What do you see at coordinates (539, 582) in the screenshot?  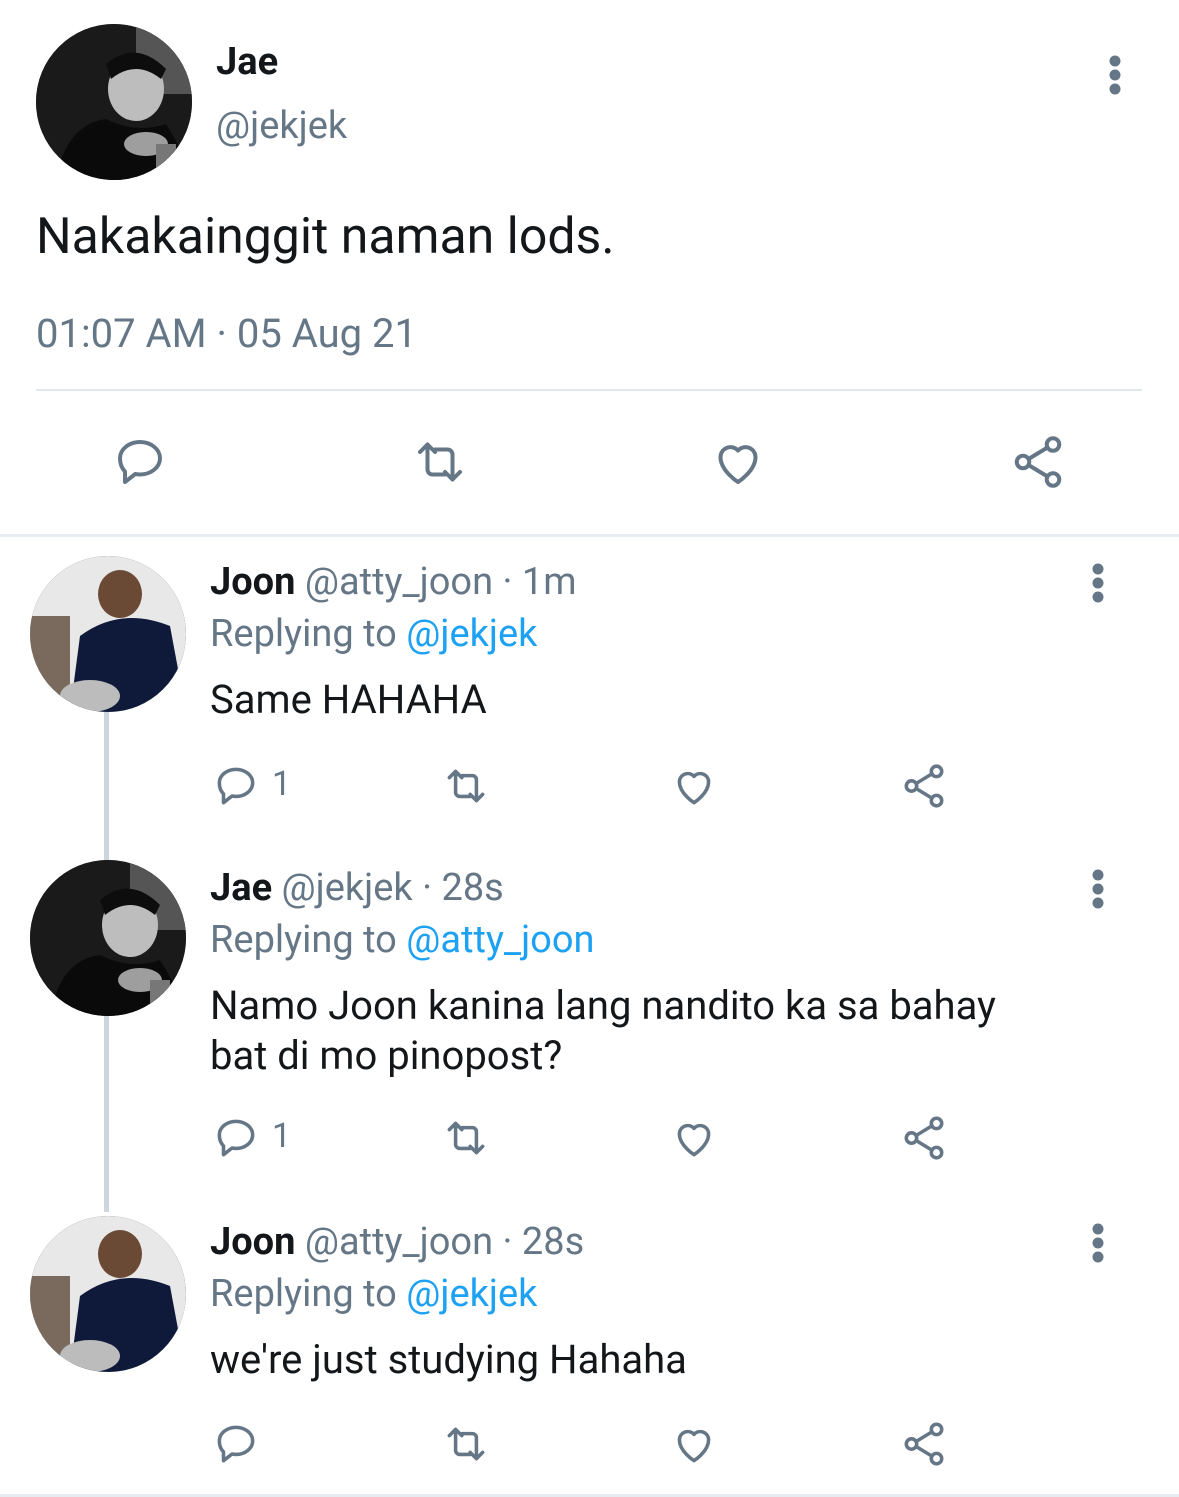 I see `reply-time: · 1m` at bounding box center [539, 582].